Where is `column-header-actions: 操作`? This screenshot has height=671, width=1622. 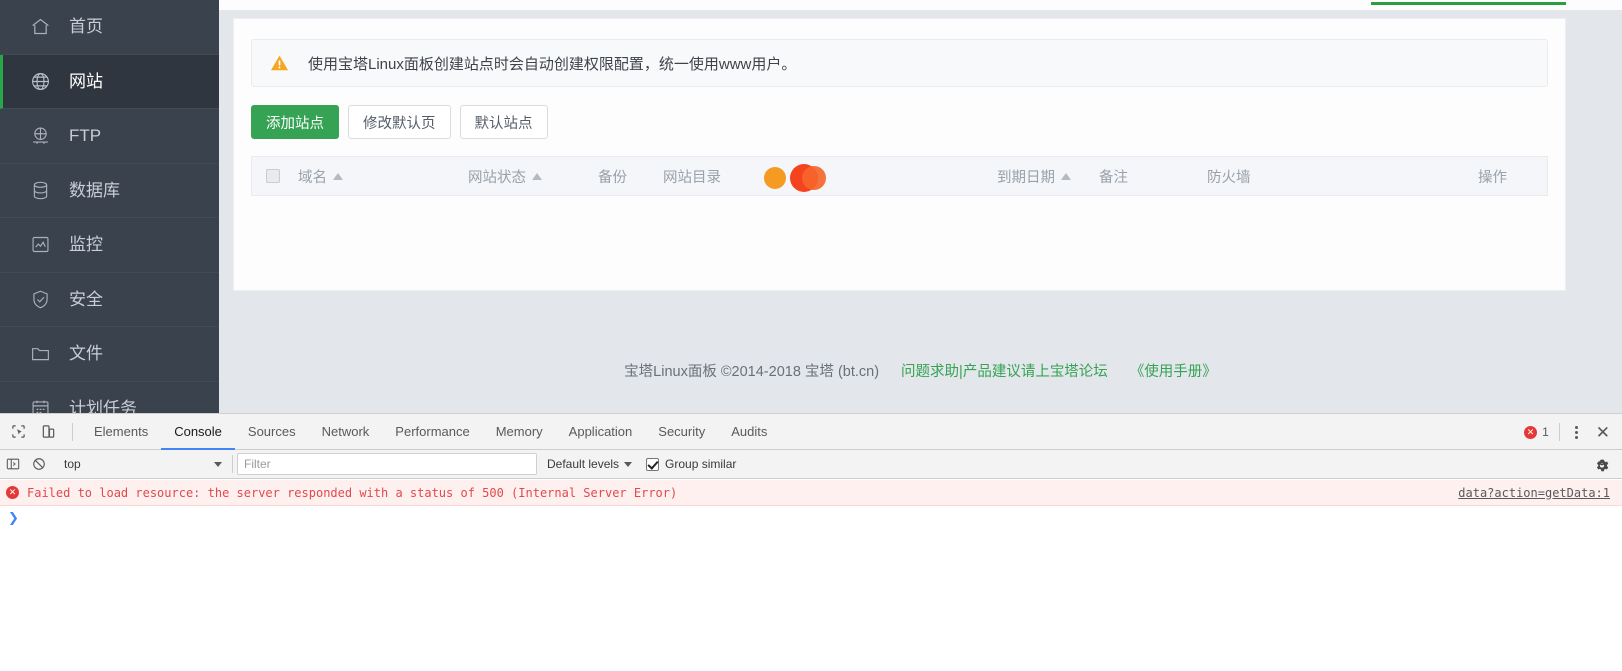
column-header-actions: 操作 is located at coordinates (1492, 176).